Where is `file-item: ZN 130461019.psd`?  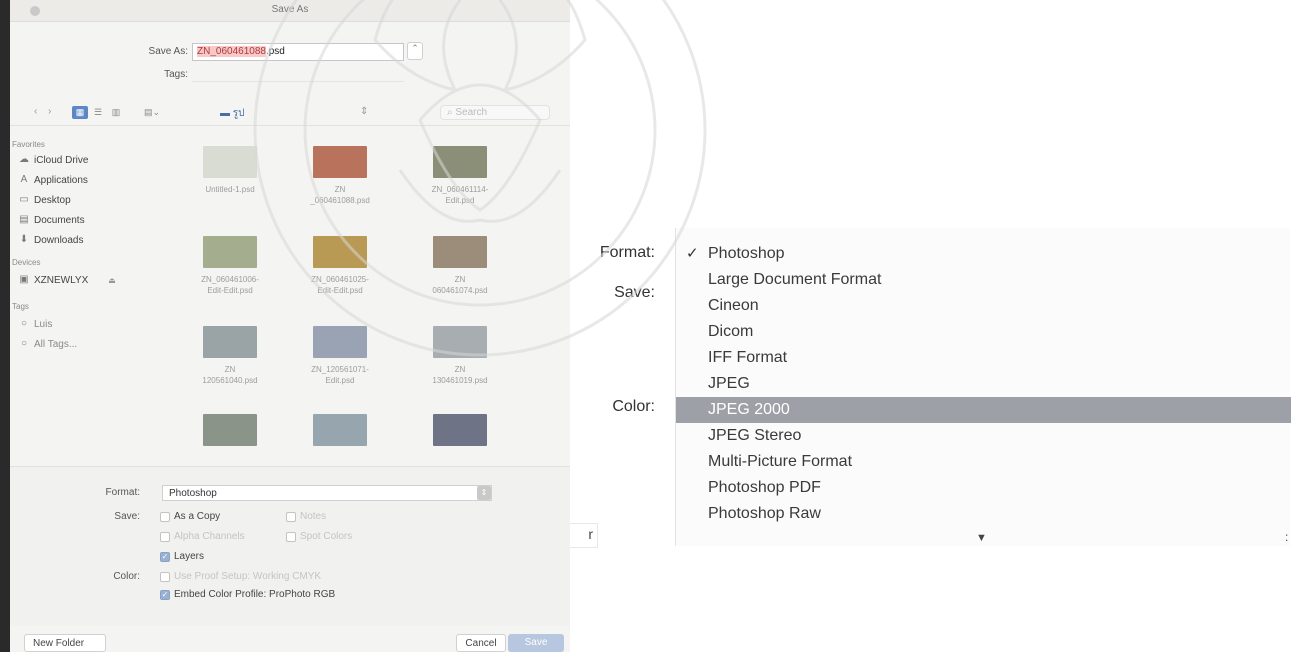
file-item: ZN 130461019.psd is located at coordinates (460, 356).